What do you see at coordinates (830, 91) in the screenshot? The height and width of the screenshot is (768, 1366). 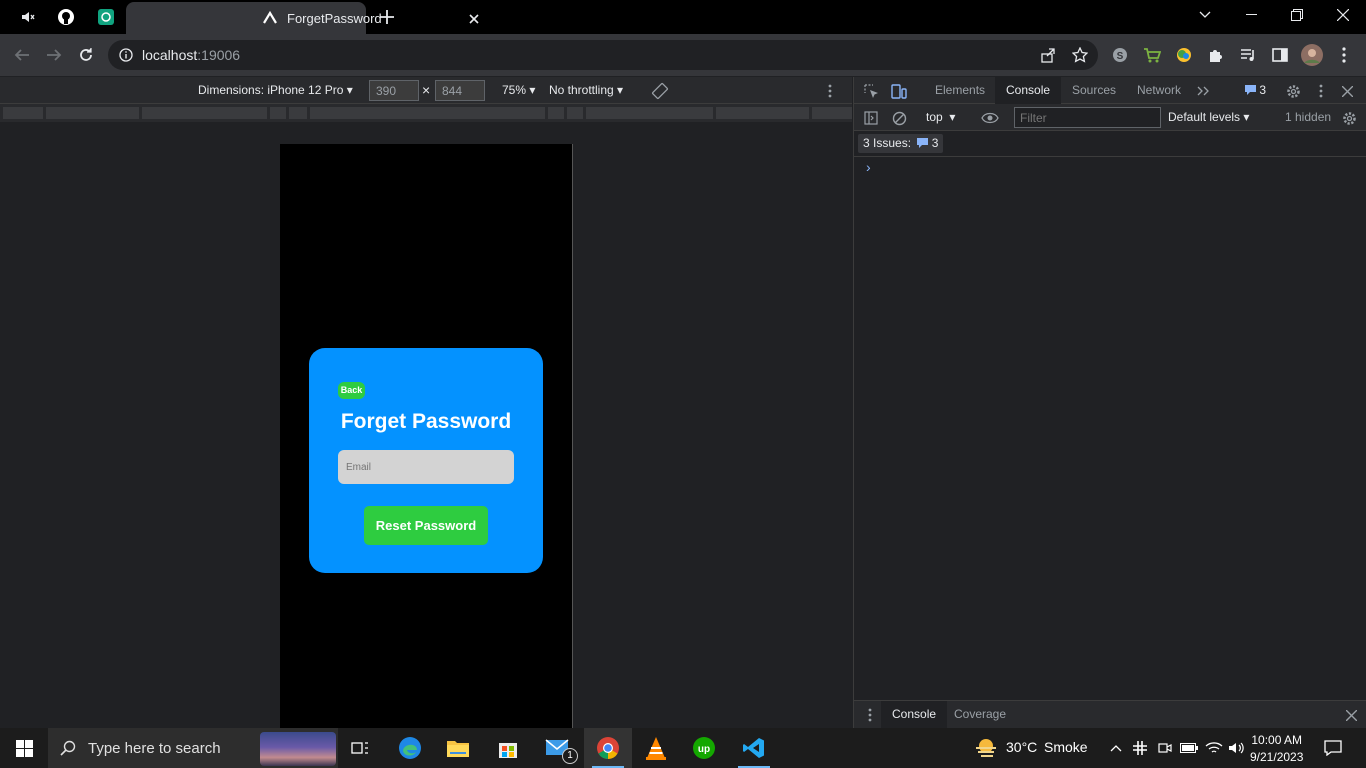 I see `device-more-icon` at bounding box center [830, 91].